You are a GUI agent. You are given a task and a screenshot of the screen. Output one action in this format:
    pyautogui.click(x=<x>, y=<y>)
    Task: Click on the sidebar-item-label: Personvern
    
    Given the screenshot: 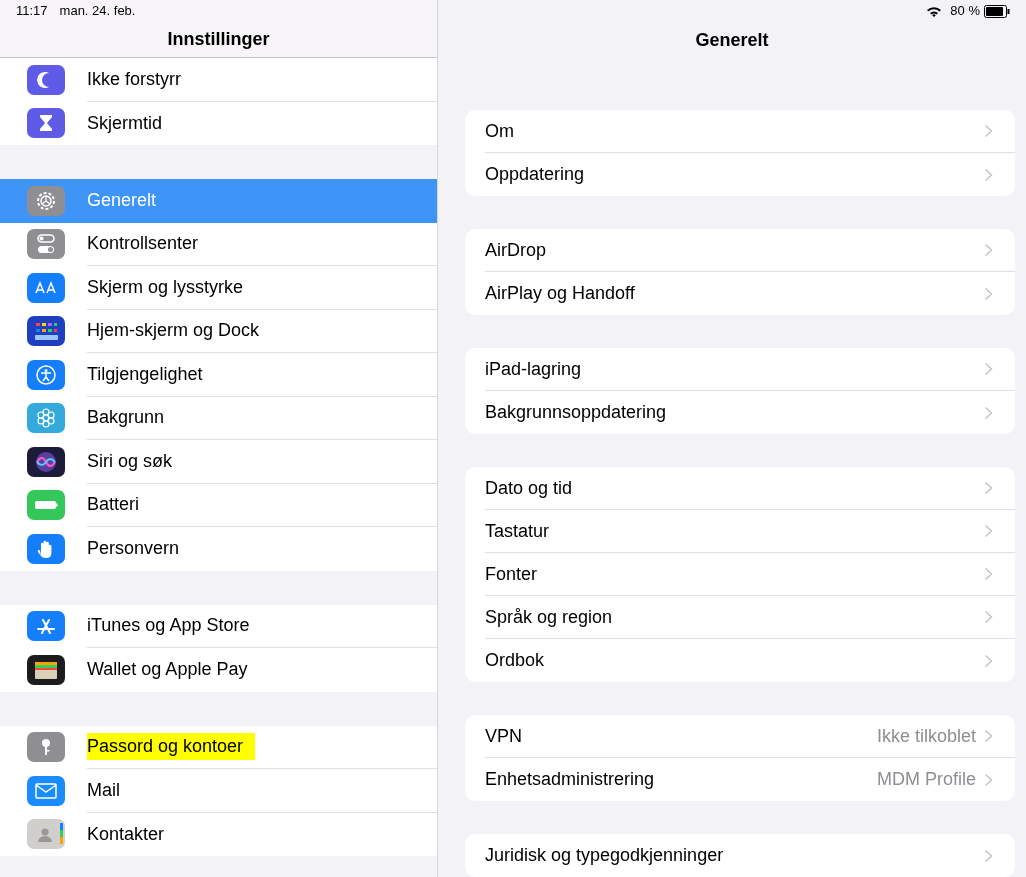 What is the action you would take?
    pyautogui.click(x=133, y=549)
    